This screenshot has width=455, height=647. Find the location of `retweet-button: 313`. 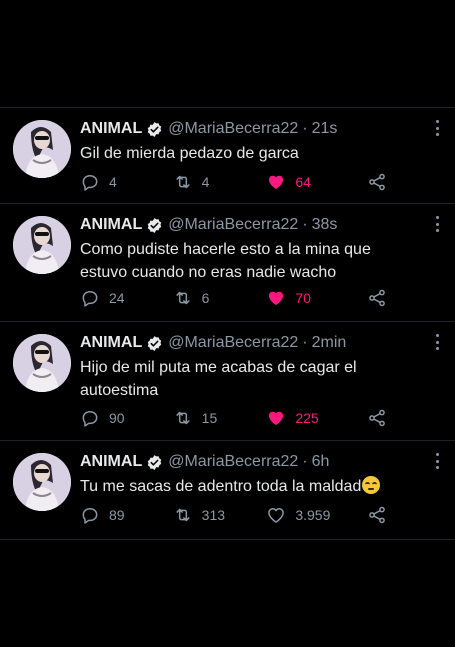

retweet-button: 313 is located at coordinates (220, 515).